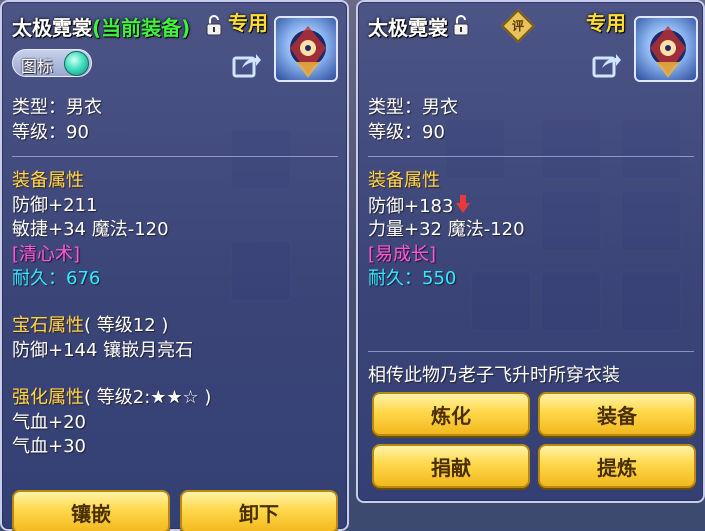  Describe the element at coordinates (617, 466) in the screenshot. I see `extract-button: 提炼` at that location.